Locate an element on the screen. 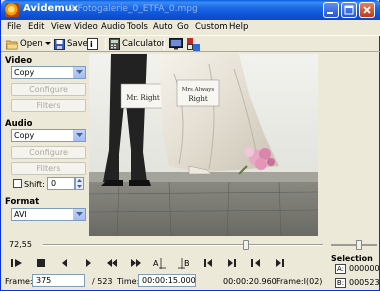  next-frame-icon is located at coordinates (88, 263).